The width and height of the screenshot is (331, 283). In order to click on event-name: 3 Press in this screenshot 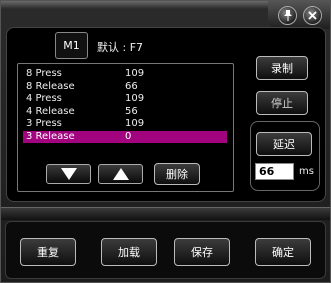, I will do `click(44, 123)`.